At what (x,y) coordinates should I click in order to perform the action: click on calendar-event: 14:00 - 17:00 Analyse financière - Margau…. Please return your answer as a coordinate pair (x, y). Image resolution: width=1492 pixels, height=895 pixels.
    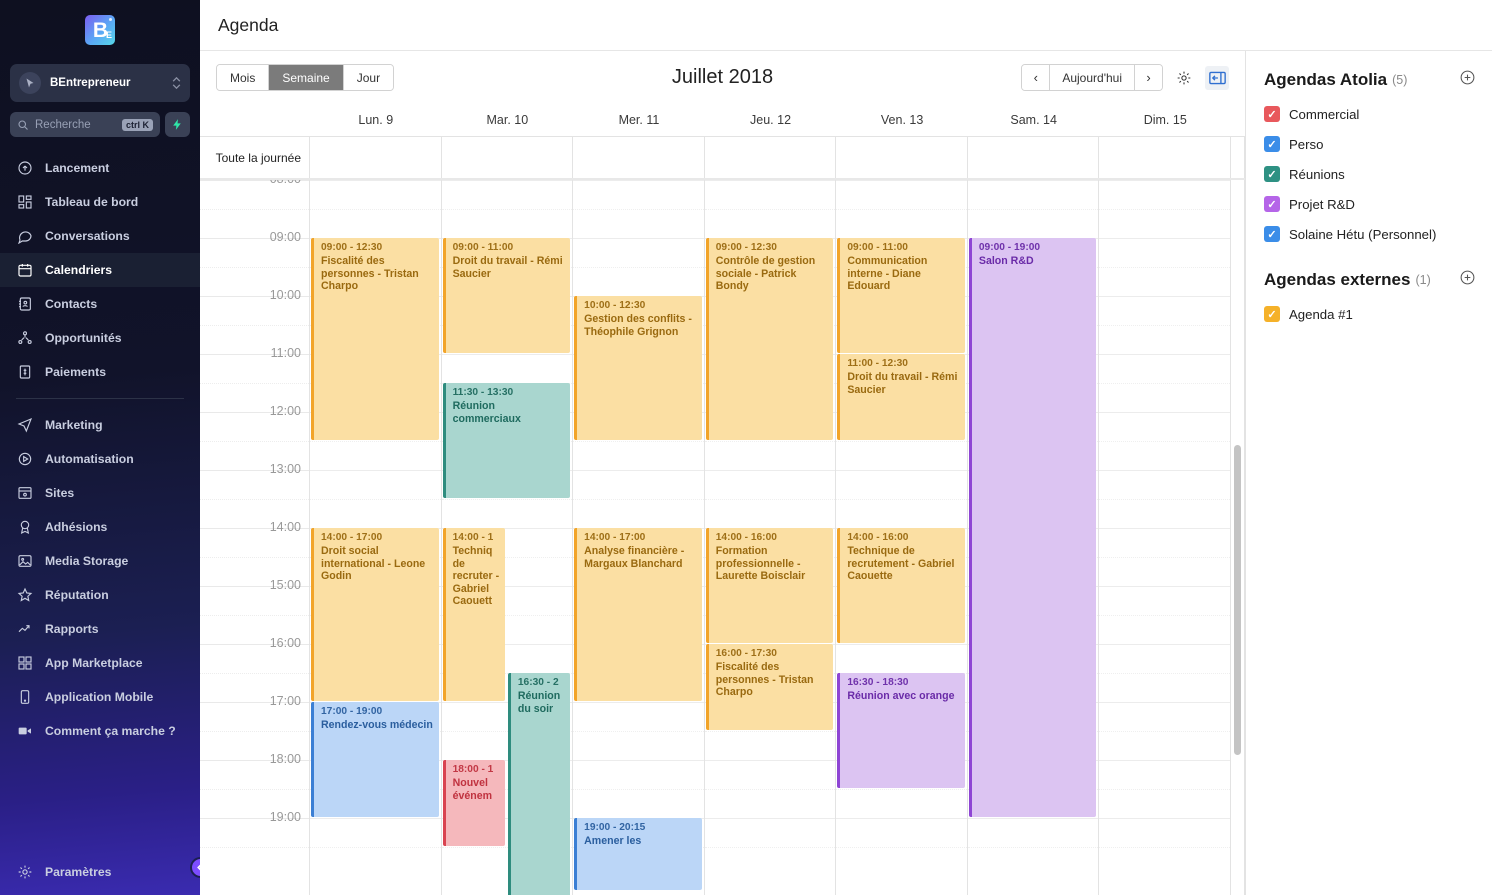
    Looking at the image, I should click on (638, 614).